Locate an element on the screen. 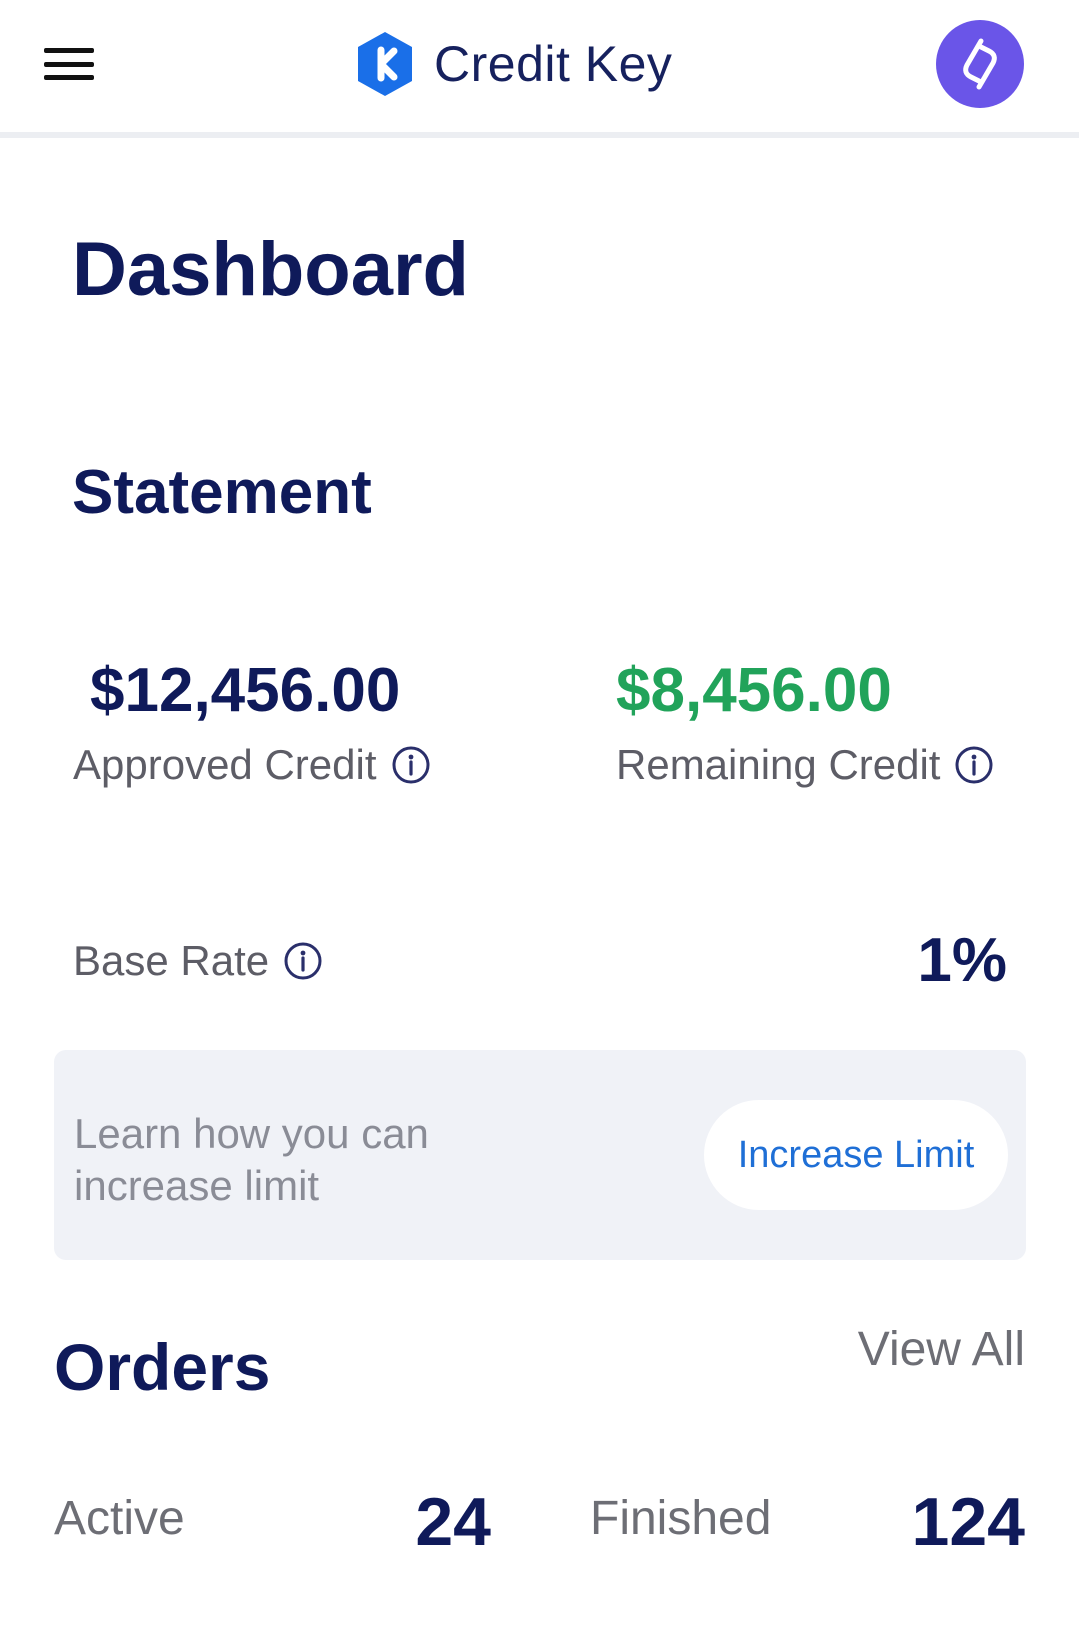  base-rate-label-row: Base Rate is located at coordinates (198, 961).